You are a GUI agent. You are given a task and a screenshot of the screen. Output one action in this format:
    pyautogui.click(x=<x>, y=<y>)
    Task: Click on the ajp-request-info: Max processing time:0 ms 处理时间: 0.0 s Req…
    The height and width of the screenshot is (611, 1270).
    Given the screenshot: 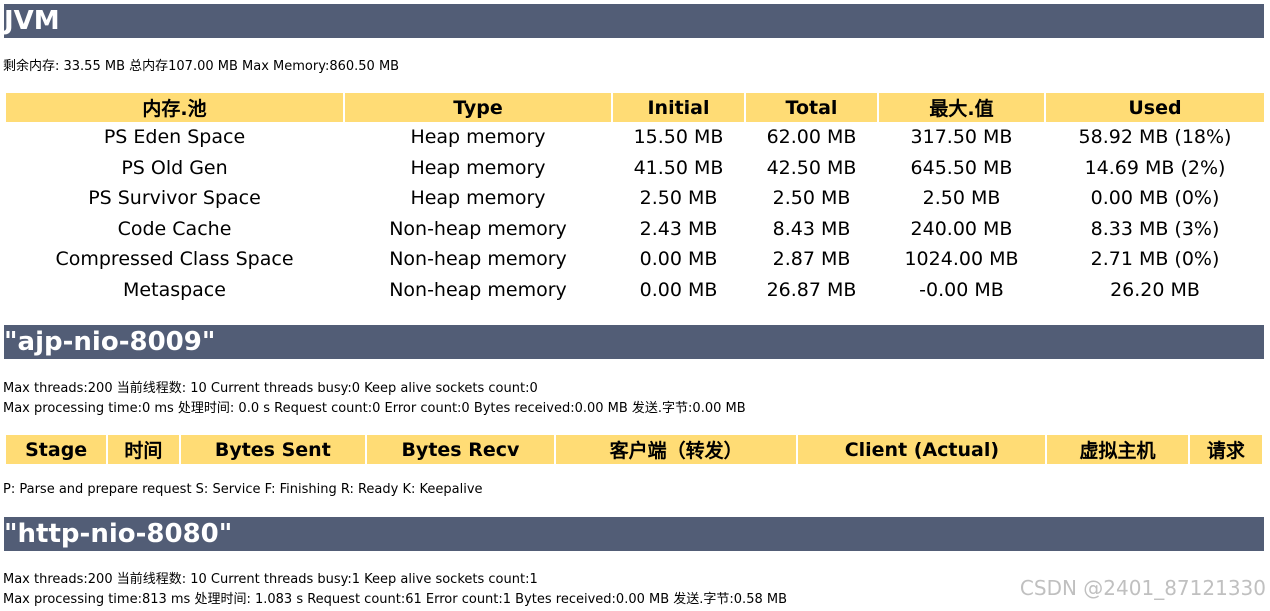 What is the action you would take?
    pyautogui.click(x=374, y=408)
    